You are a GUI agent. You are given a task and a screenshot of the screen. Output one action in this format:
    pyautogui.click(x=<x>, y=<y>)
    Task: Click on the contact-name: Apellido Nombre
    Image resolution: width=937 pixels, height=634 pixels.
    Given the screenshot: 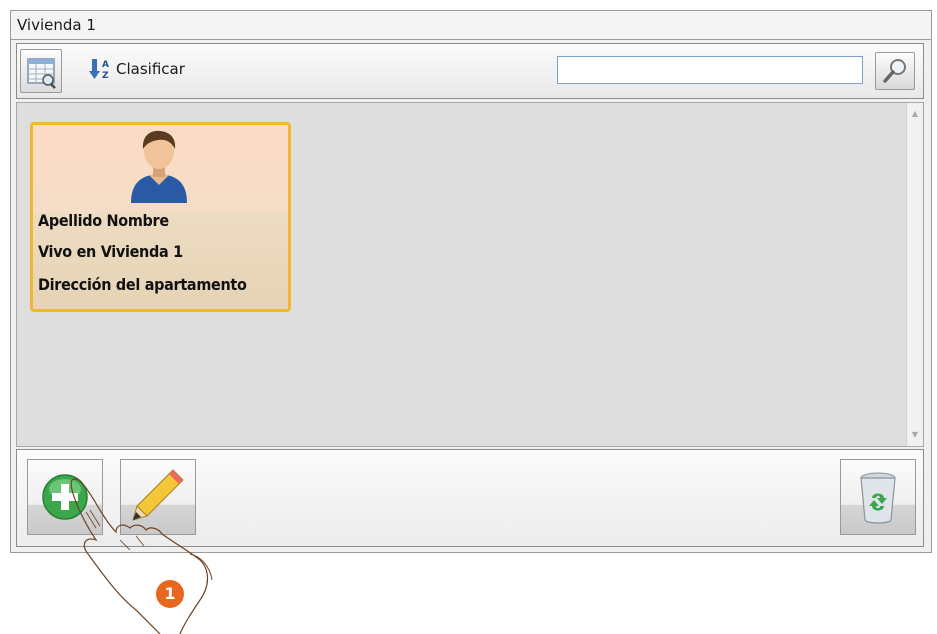 What is the action you would take?
    pyautogui.click(x=103, y=220)
    